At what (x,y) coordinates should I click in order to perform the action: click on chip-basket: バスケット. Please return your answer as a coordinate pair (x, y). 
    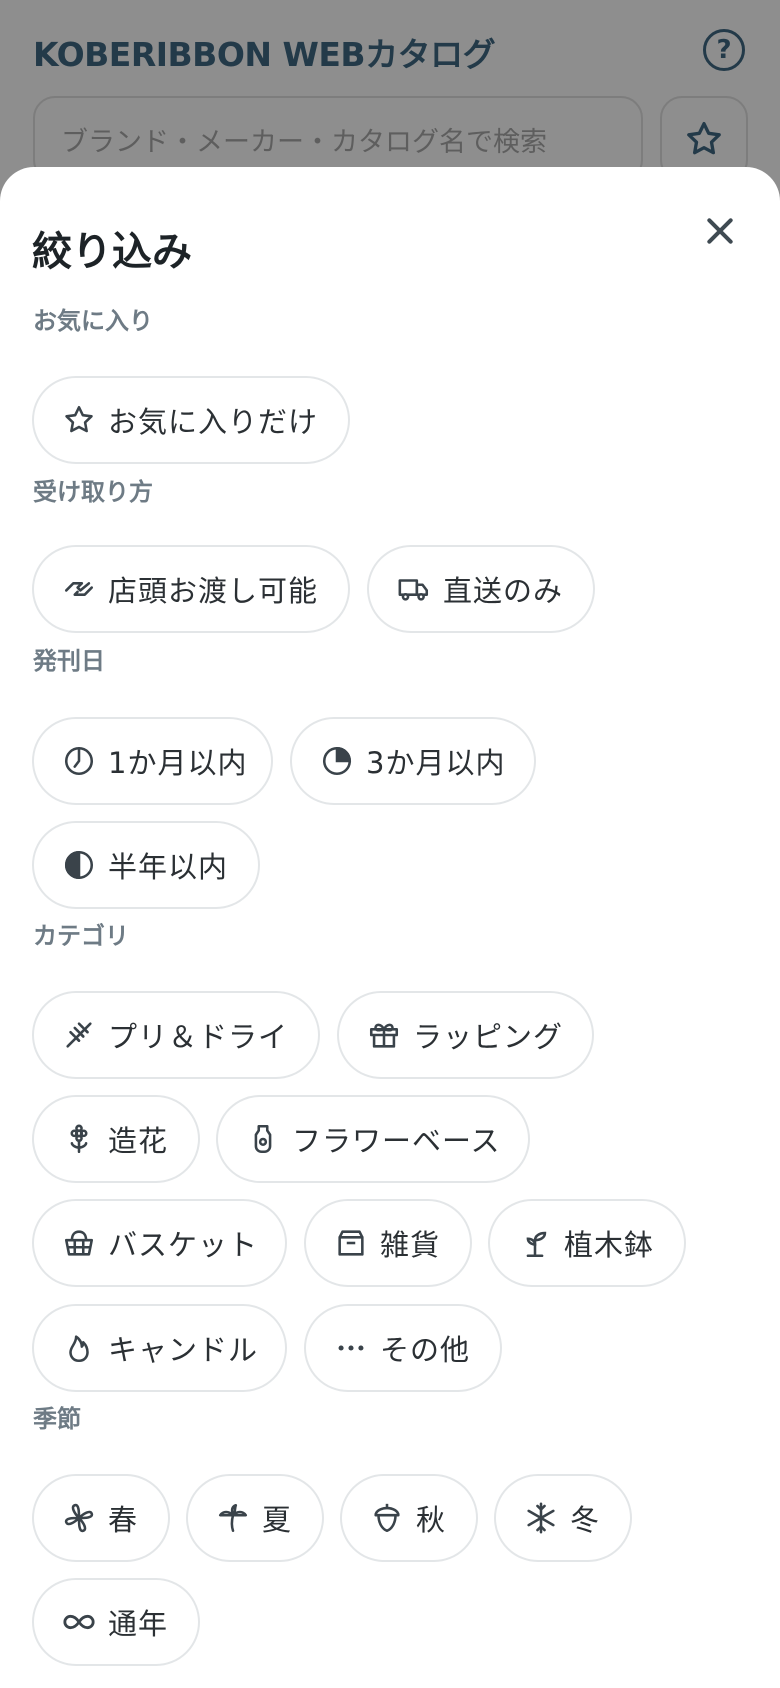
    Looking at the image, I should click on (159, 1243).